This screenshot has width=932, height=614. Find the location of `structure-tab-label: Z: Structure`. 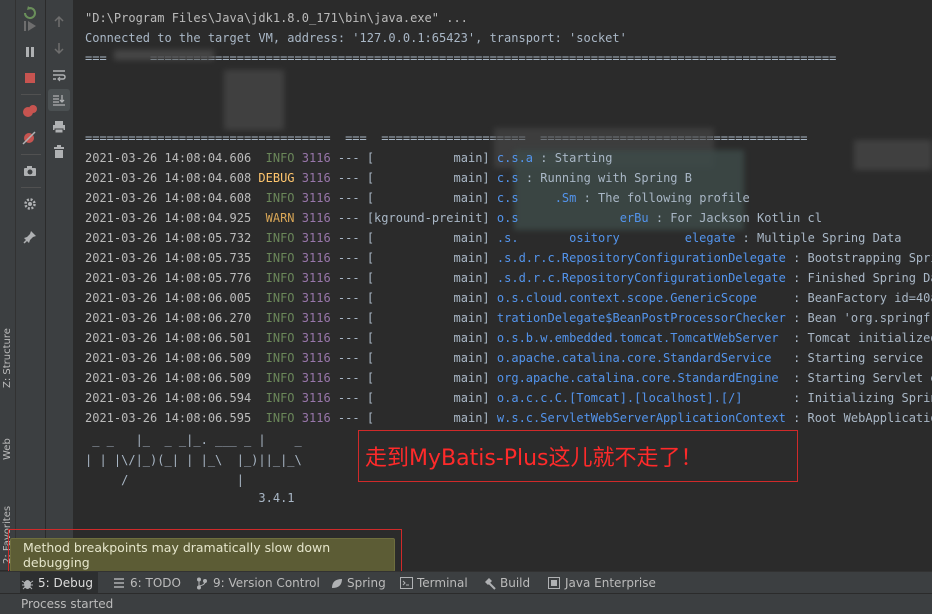

structure-tab-label: Z: Structure is located at coordinates (7, 358).